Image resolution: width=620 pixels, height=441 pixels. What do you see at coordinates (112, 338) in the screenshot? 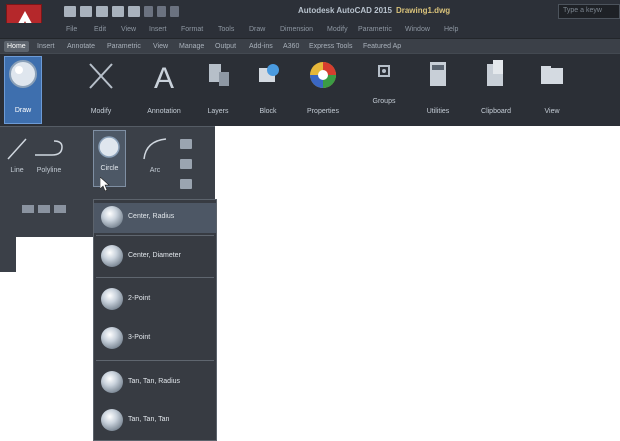
I see `circle-3-point-icon` at bounding box center [112, 338].